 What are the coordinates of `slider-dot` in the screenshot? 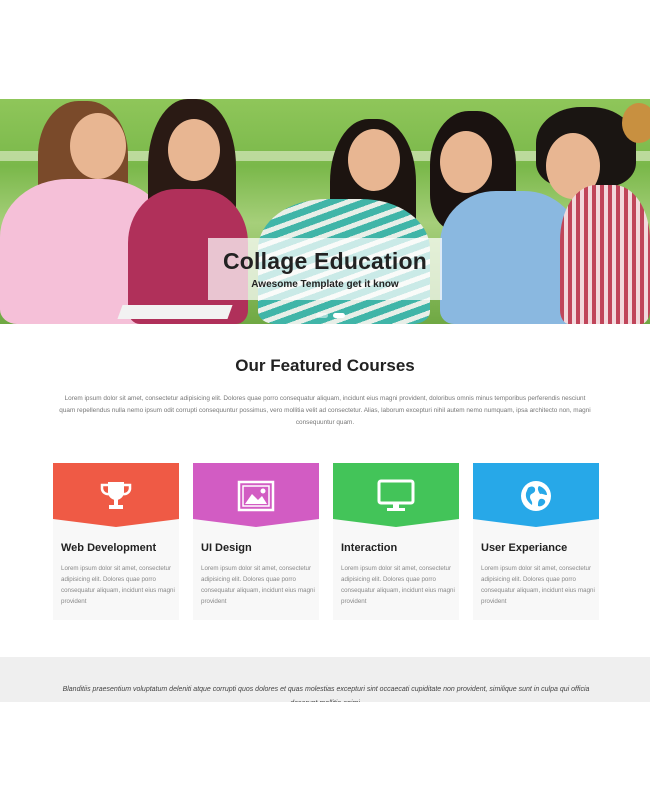 It's located at (322, 315).